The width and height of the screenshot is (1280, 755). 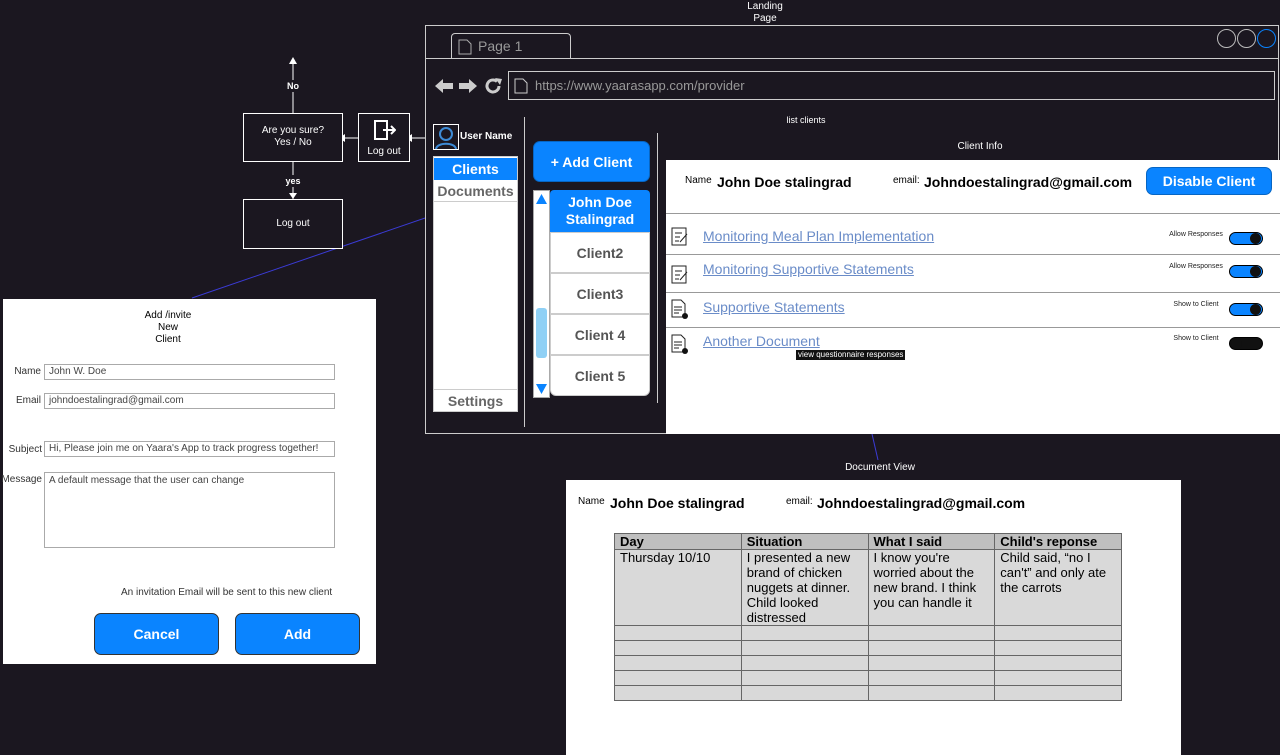 What do you see at coordinates (21, 479) in the screenshot?
I see `message-label: Message` at bounding box center [21, 479].